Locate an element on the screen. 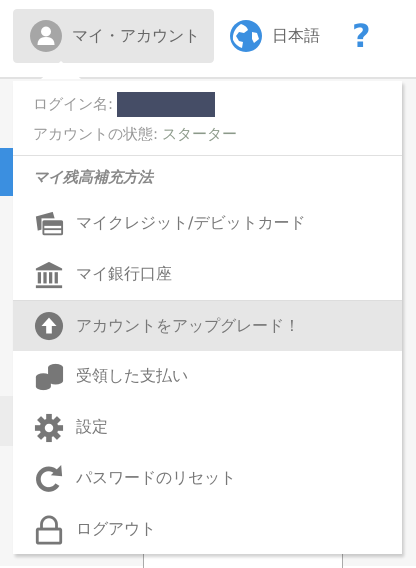  menu-item: ログアウト is located at coordinates (207, 529).